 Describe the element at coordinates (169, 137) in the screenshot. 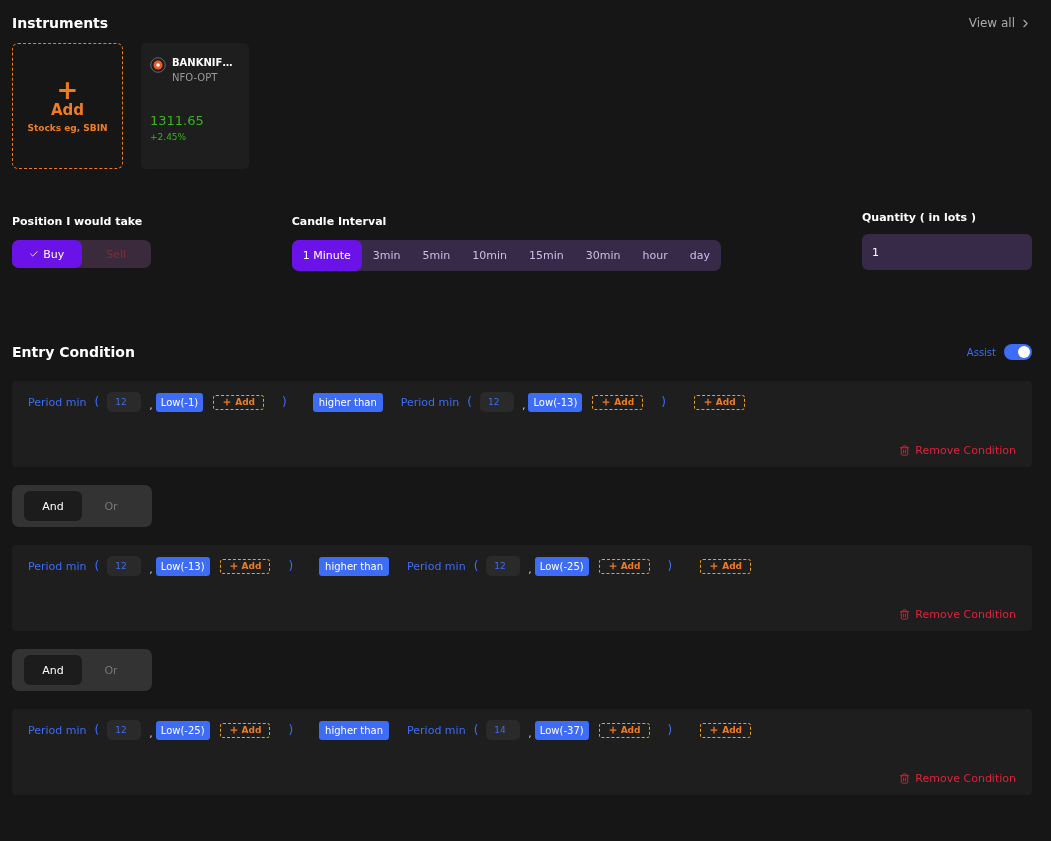

I see `instrument-change: +2.45%` at that location.